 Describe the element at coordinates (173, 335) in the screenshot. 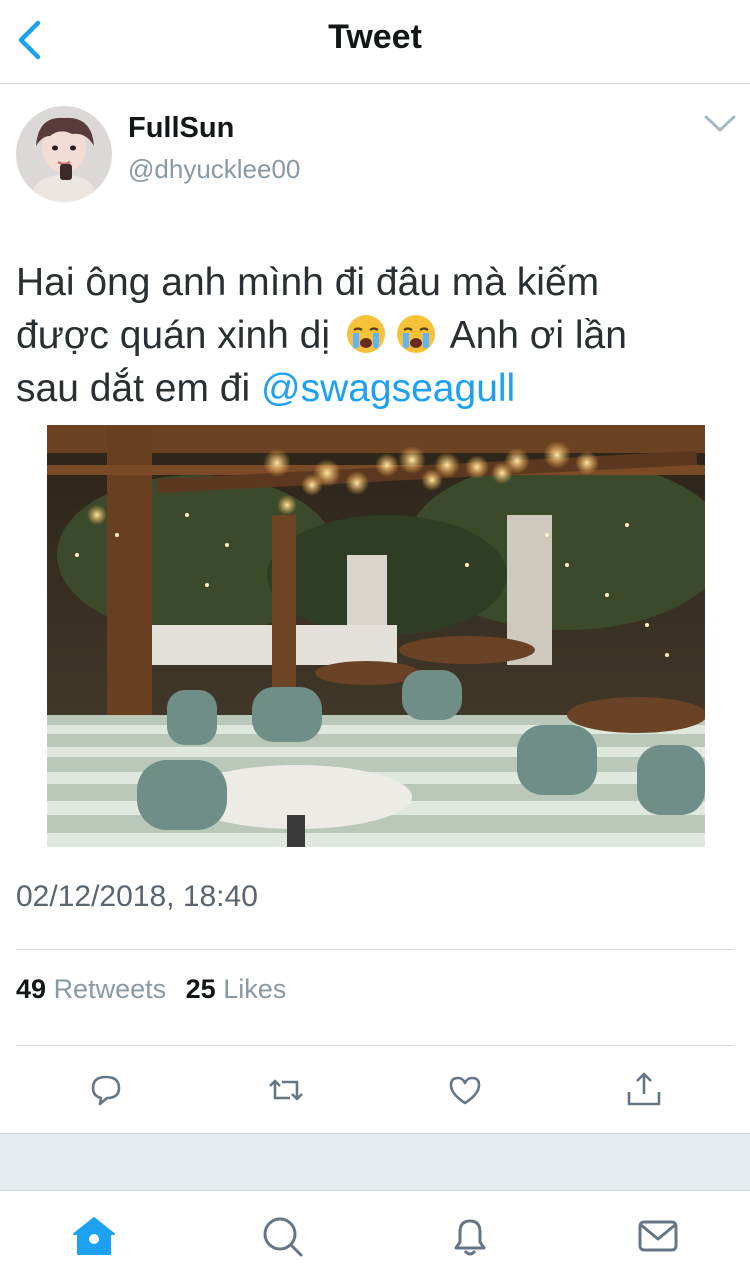

I see `tweet-line-2a: được quán xinh dị` at that location.